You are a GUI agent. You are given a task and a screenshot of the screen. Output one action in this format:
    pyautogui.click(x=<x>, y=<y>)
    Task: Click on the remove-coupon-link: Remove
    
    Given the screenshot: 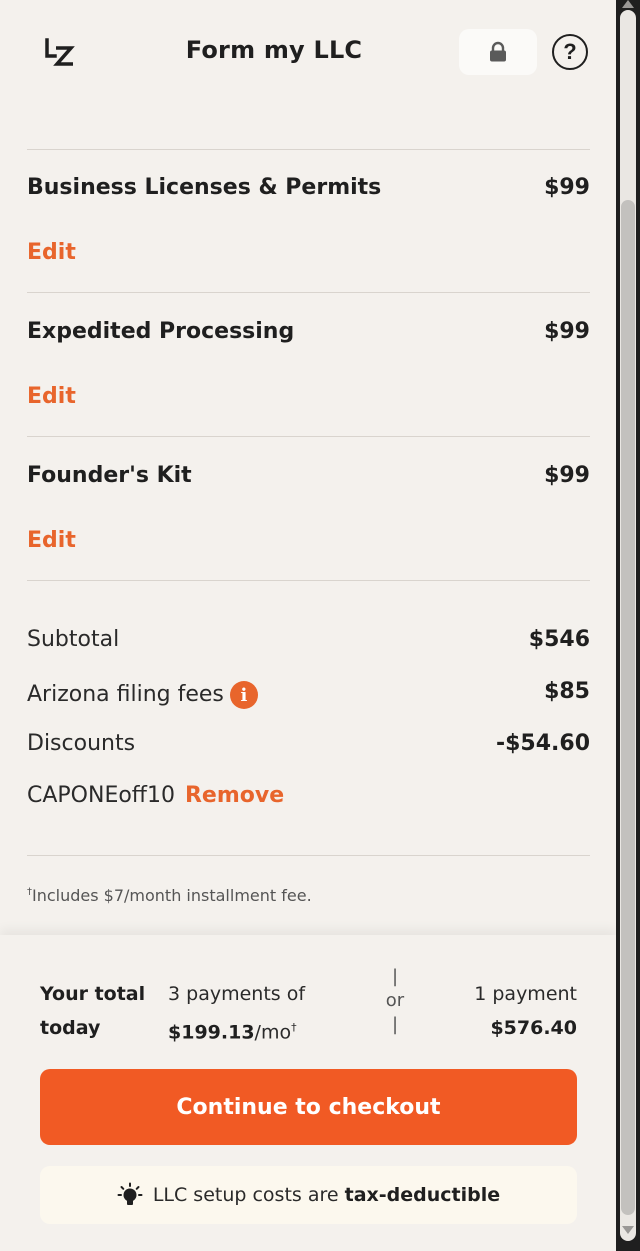 What is the action you would take?
    pyautogui.click(x=234, y=795)
    